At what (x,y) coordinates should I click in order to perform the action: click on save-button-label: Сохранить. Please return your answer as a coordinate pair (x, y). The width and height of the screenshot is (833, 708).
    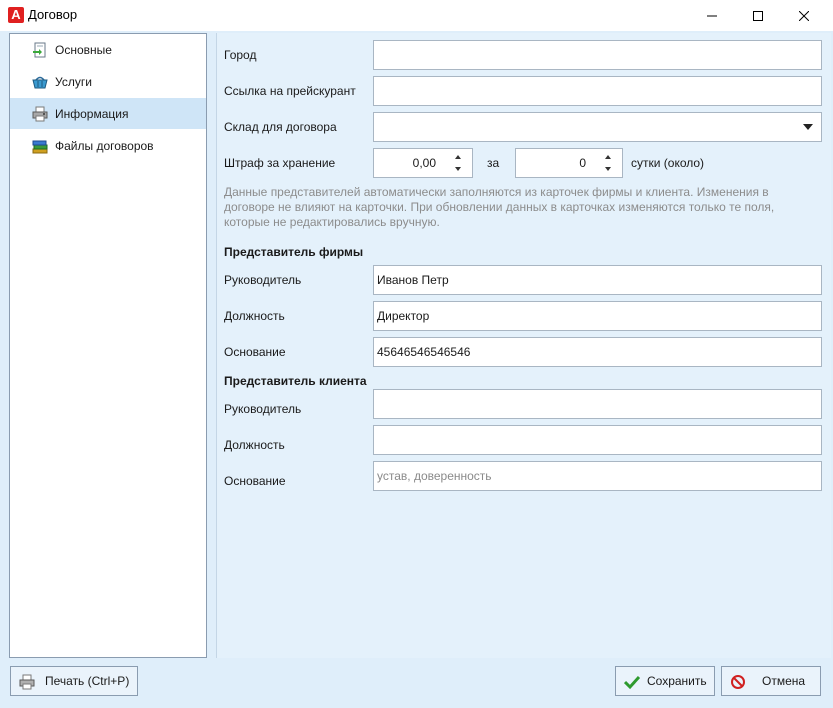
    Looking at the image, I should click on (677, 681).